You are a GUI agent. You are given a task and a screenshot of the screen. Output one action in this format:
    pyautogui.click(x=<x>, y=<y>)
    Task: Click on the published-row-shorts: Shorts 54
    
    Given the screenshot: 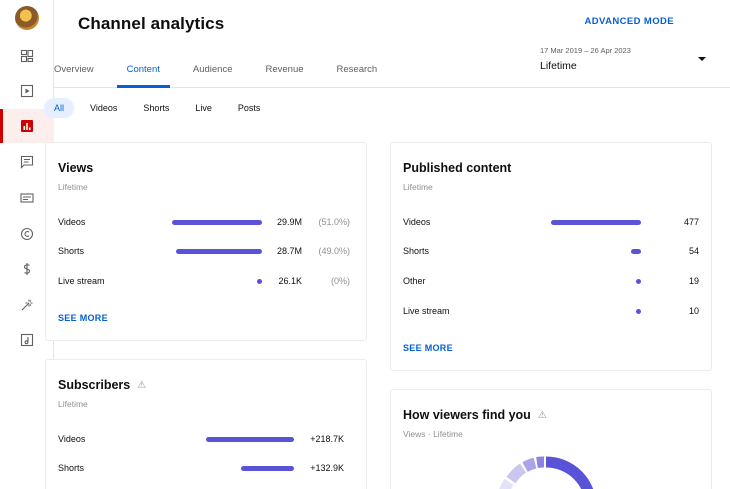 What is the action you would take?
    pyautogui.click(x=553, y=252)
    